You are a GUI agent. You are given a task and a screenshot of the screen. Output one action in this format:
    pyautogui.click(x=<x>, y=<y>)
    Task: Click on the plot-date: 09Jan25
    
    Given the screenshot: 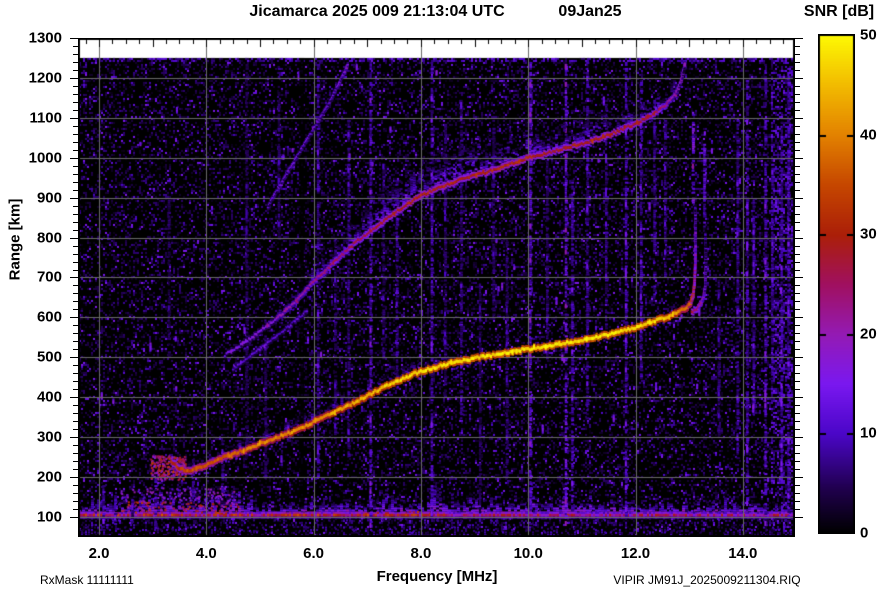 What is the action you would take?
    pyautogui.click(x=590, y=11)
    